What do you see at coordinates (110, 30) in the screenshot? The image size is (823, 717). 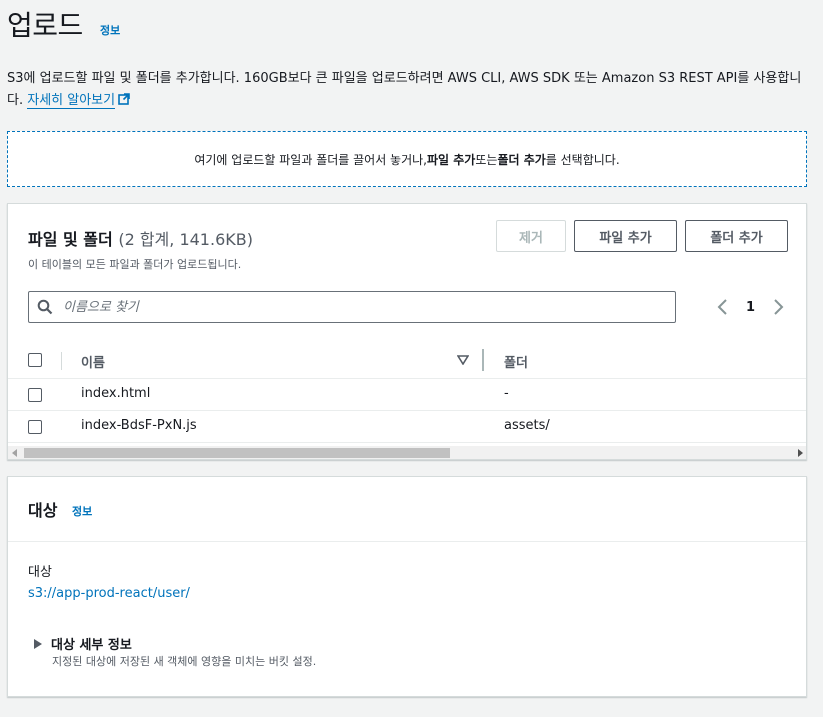 I see `info-link: 정보` at bounding box center [110, 30].